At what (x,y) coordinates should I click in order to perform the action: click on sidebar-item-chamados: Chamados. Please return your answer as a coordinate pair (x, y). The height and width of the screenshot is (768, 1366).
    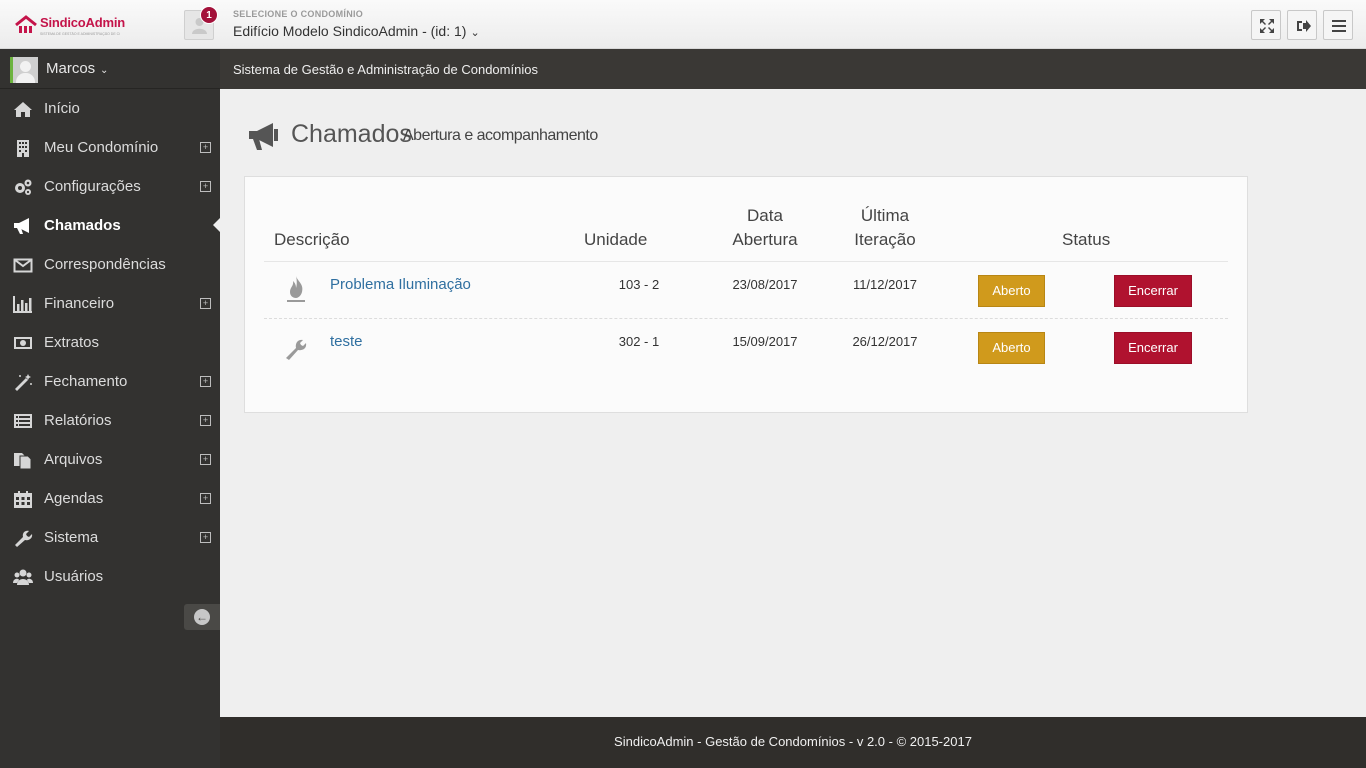
    Looking at the image, I should click on (110, 226).